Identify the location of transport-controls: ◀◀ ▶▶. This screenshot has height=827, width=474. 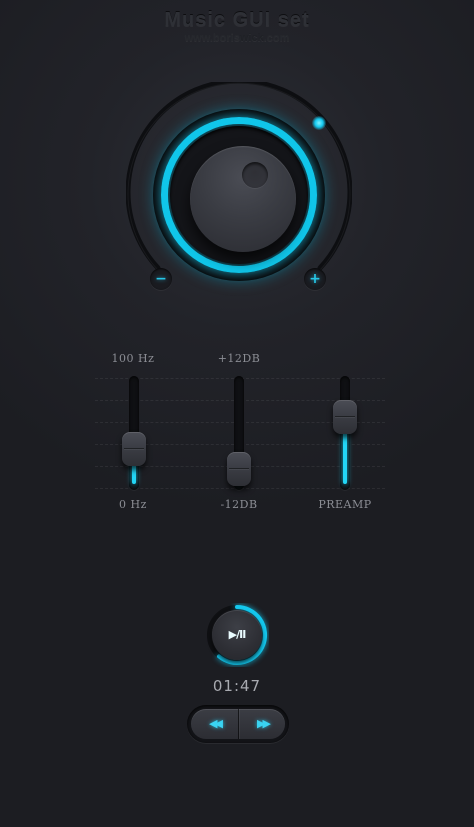
(238, 724).